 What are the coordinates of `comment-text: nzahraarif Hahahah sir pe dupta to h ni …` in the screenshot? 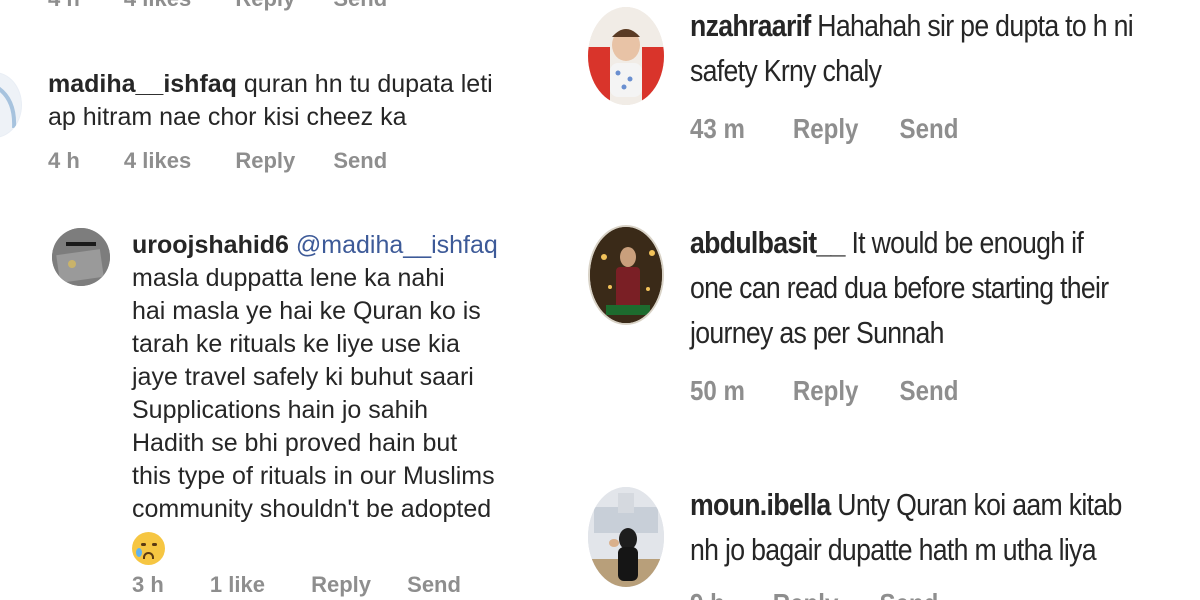 It's located at (945, 48).